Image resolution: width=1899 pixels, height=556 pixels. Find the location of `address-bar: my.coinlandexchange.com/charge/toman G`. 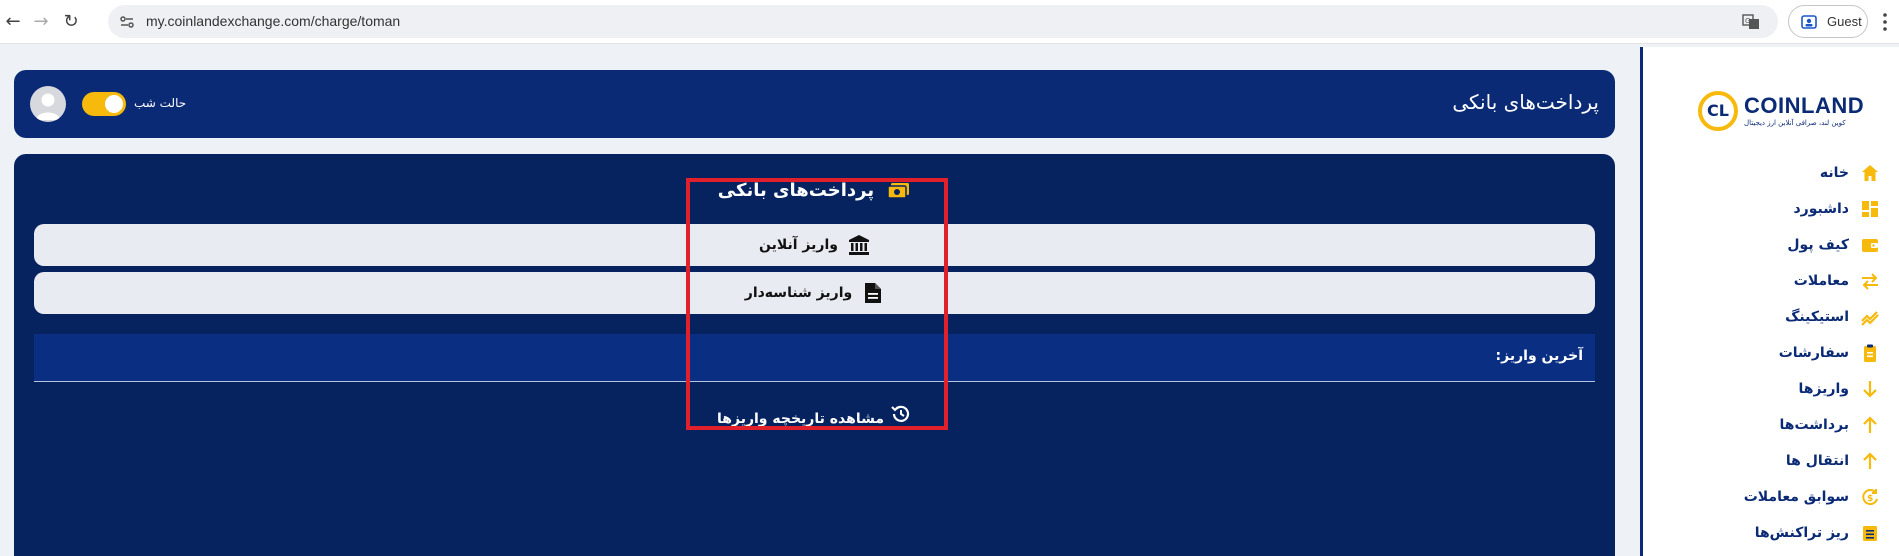

address-bar: my.coinlandexchange.com/charge/toman G is located at coordinates (943, 21).